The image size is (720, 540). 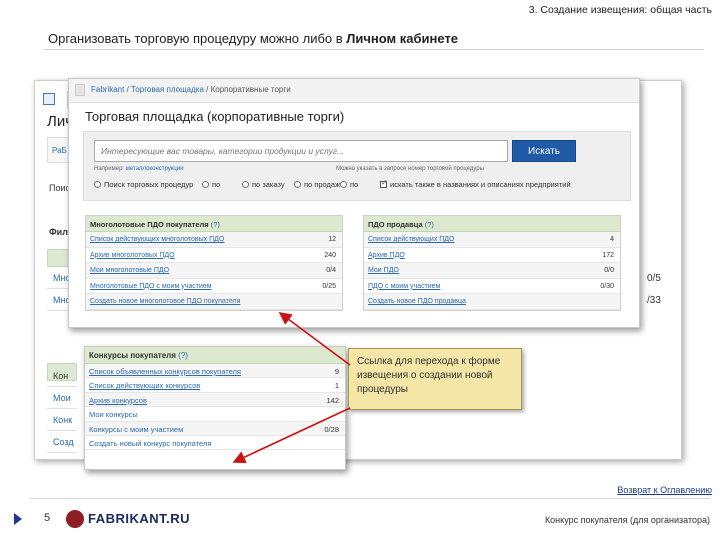 I want to click on list-item-link: Список объявленных конкурсов покупателя, so click(x=165, y=371).